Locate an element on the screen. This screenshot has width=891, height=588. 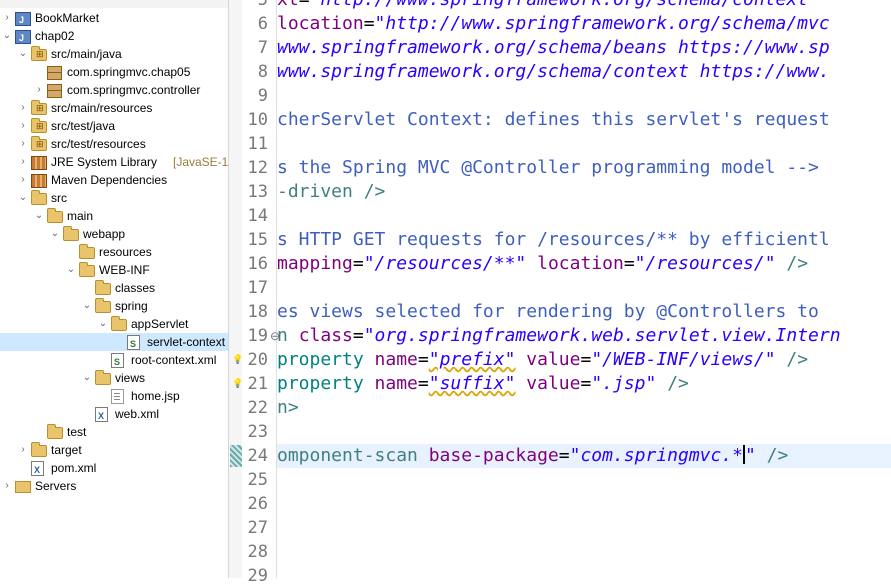
code-line: -driven /> is located at coordinates (331, 192).